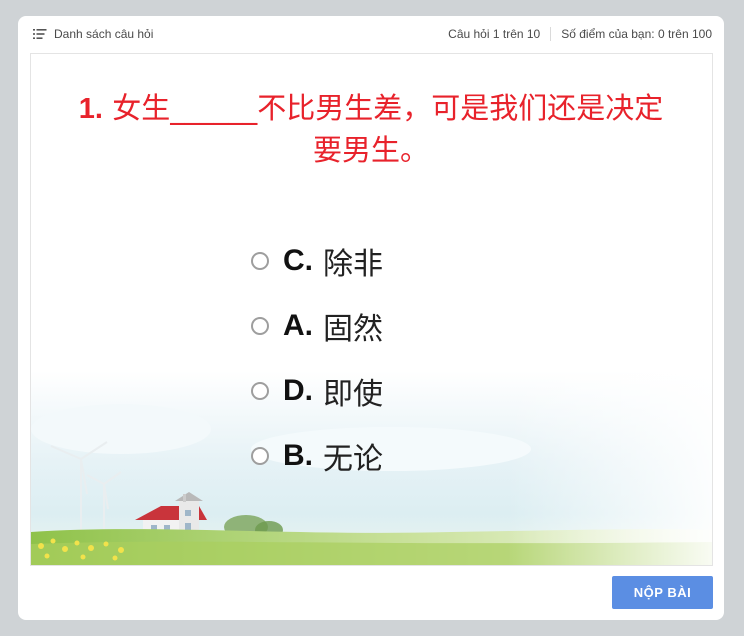 This screenshot has width=744, height=636. Describe the element at coordinates (353, 459) in the screenshot. I see `option-text: 无论` at that location.